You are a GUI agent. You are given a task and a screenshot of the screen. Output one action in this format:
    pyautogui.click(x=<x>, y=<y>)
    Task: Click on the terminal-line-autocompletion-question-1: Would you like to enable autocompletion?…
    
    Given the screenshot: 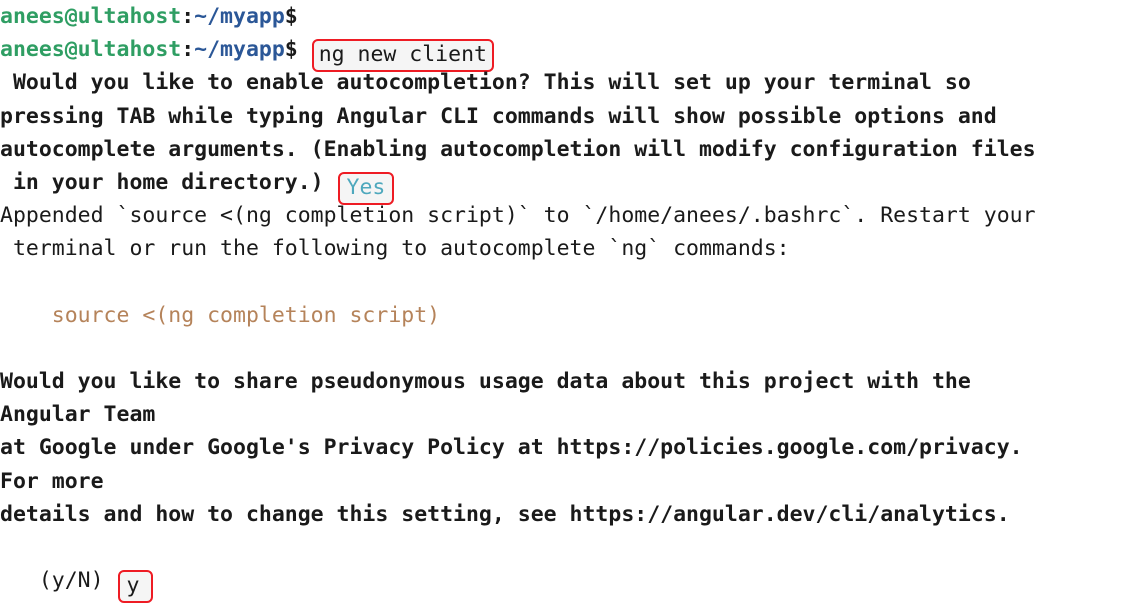 What is the action you would take?
    pyautogui.click(x=485, y=83)
    